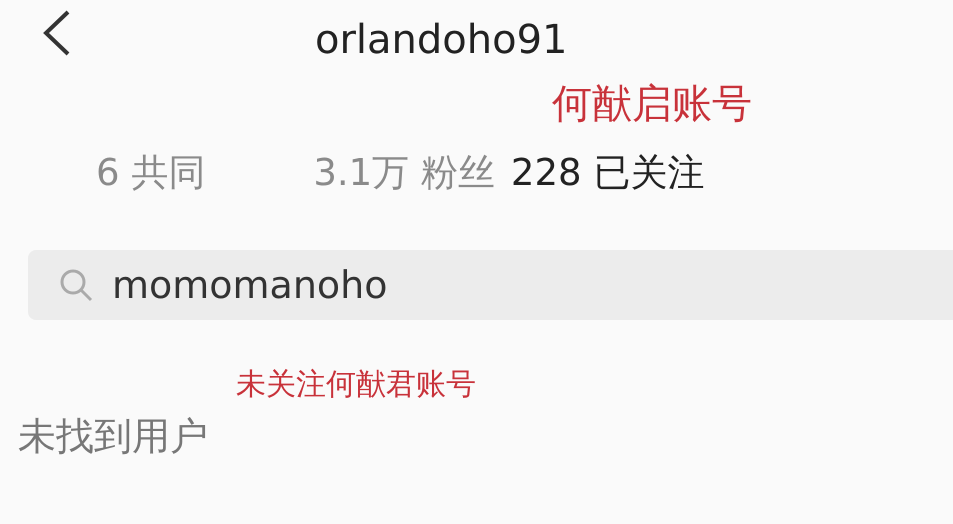  I want to click on stat-tab: 228 已关注, so click(607, 172).